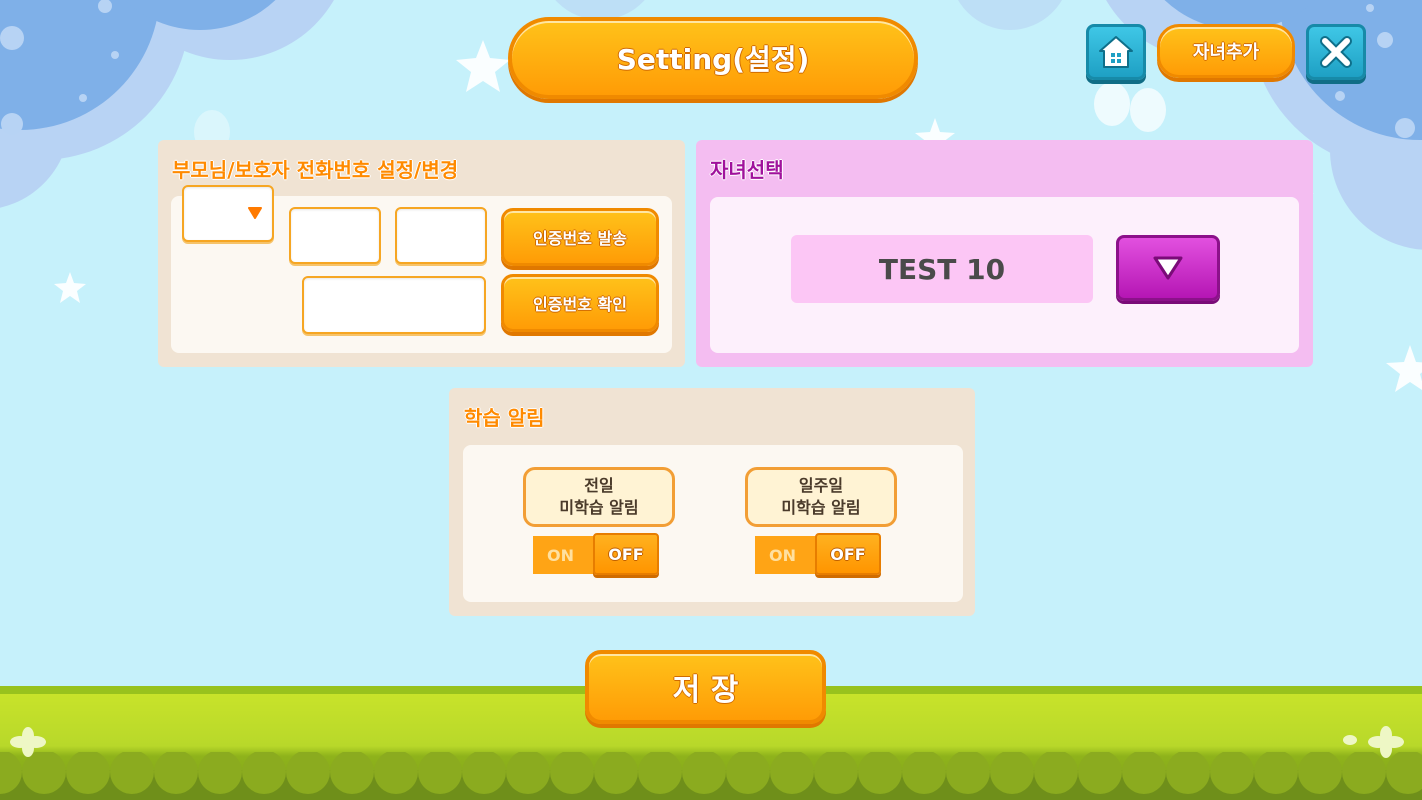 The width and height of the screenshot is (1422, 800). Describe the element at coordinates (821, 507) in the screenshot. I see `week-line2: 미학습 알림` at that location.